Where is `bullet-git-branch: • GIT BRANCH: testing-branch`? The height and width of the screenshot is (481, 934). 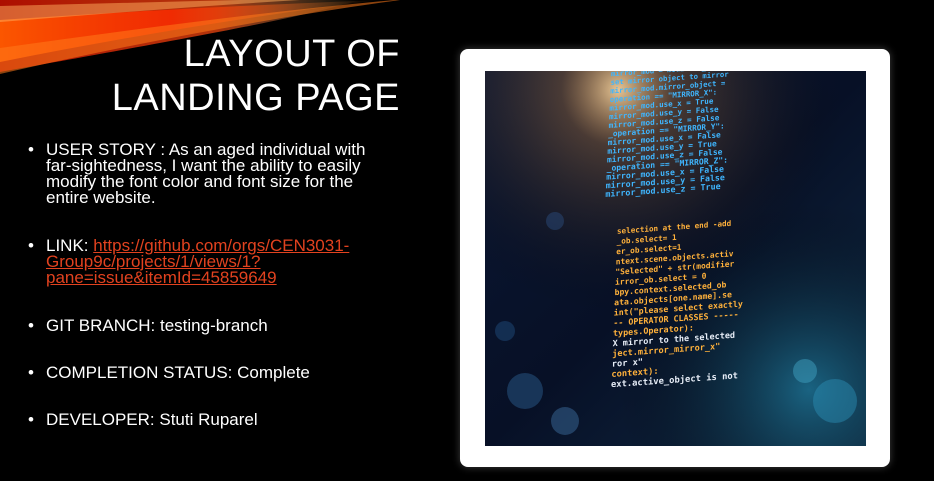 bullet-git-branch: • GIT BRANCH: testing-branch is located at coordinates (210, 325).